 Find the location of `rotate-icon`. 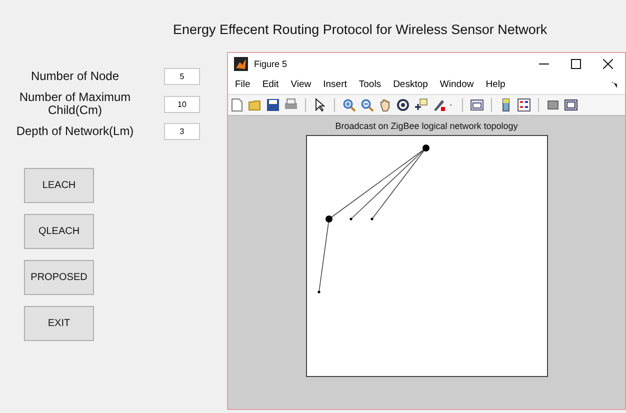

rotate-icon is located at coordinates (403, 105).